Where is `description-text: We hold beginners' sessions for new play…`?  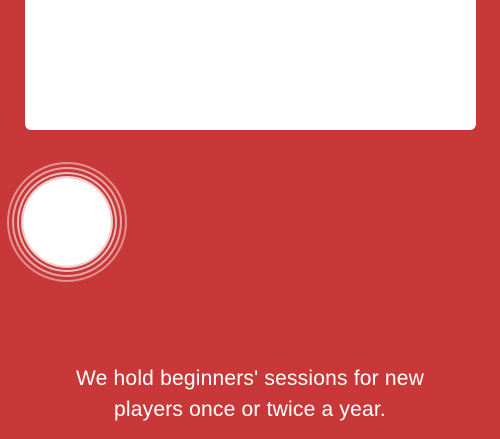
description-text: We hold beginners' sessions for new play… is located at coordinates (250, 394).